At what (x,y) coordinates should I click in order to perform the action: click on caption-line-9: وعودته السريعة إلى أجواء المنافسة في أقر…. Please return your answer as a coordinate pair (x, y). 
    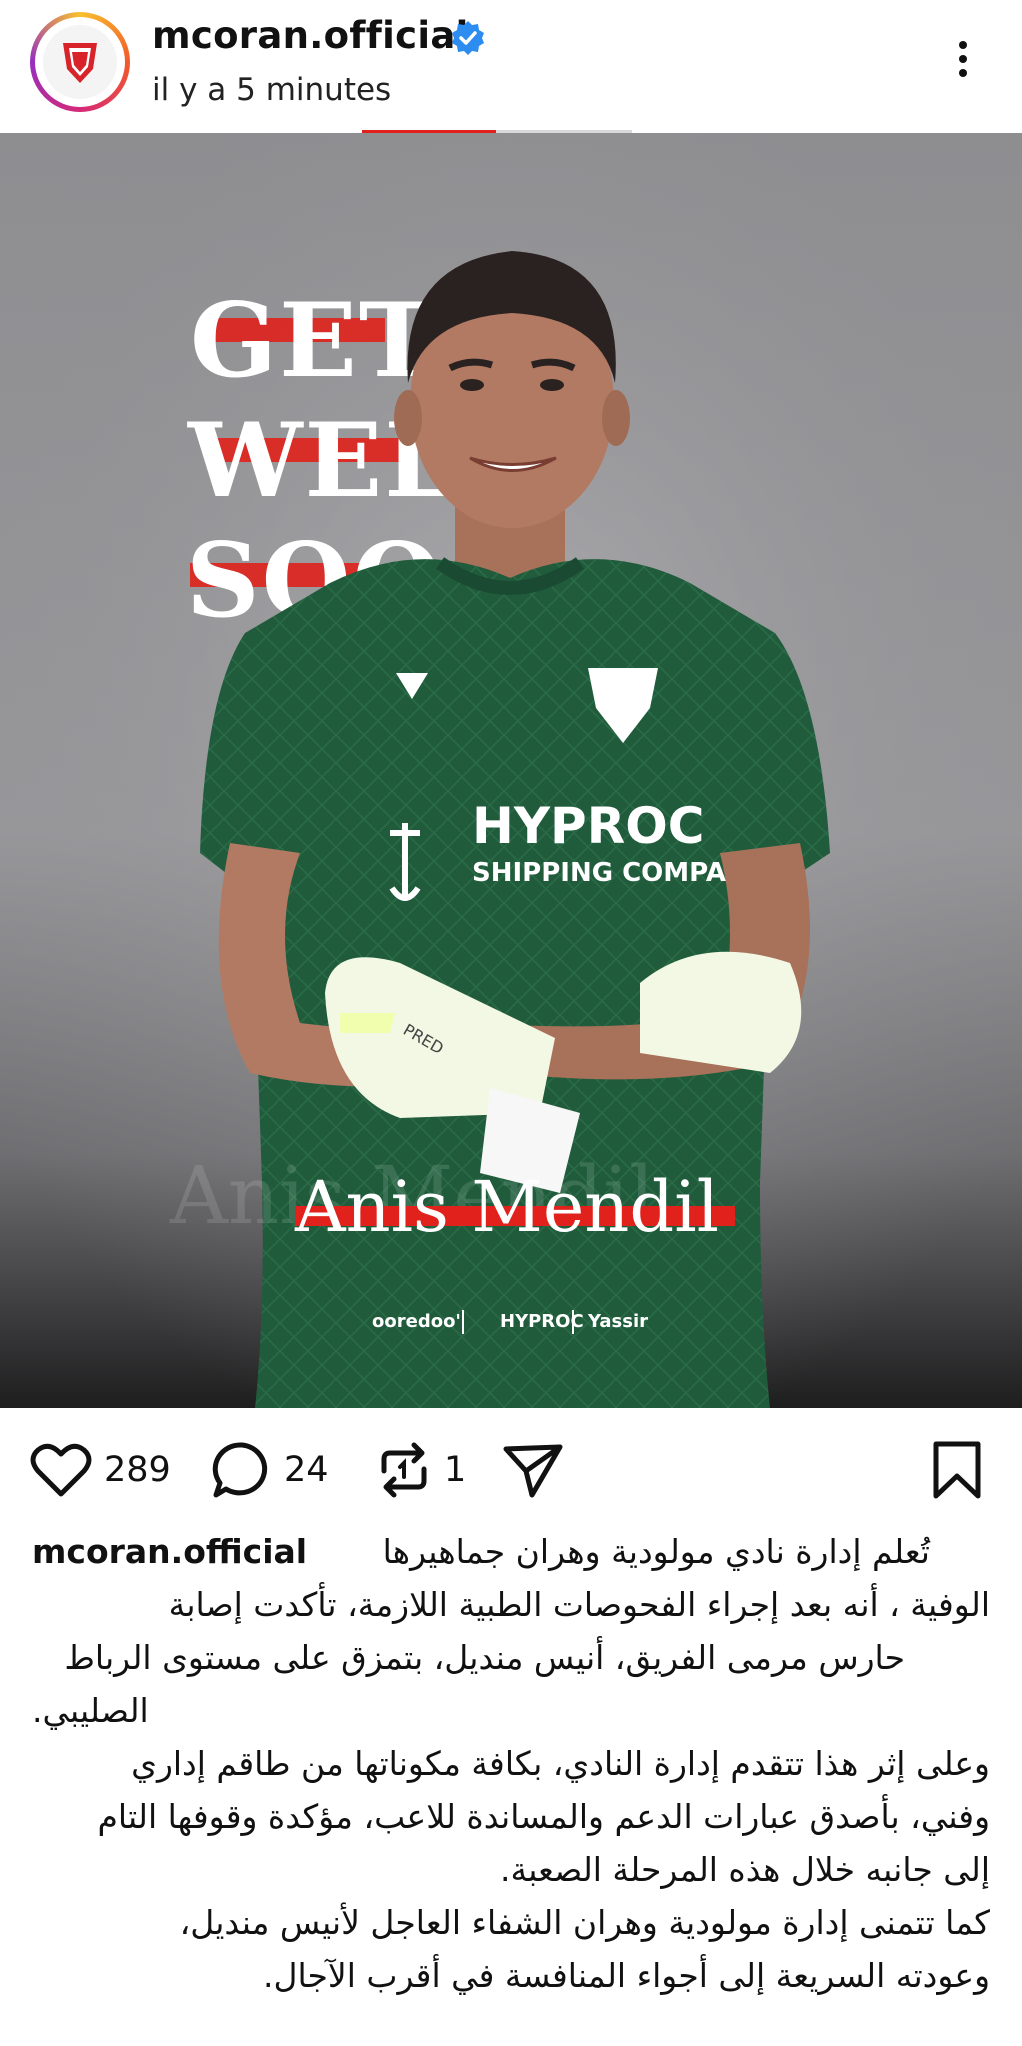
    Looking at the image, I should click on (626, 1975).